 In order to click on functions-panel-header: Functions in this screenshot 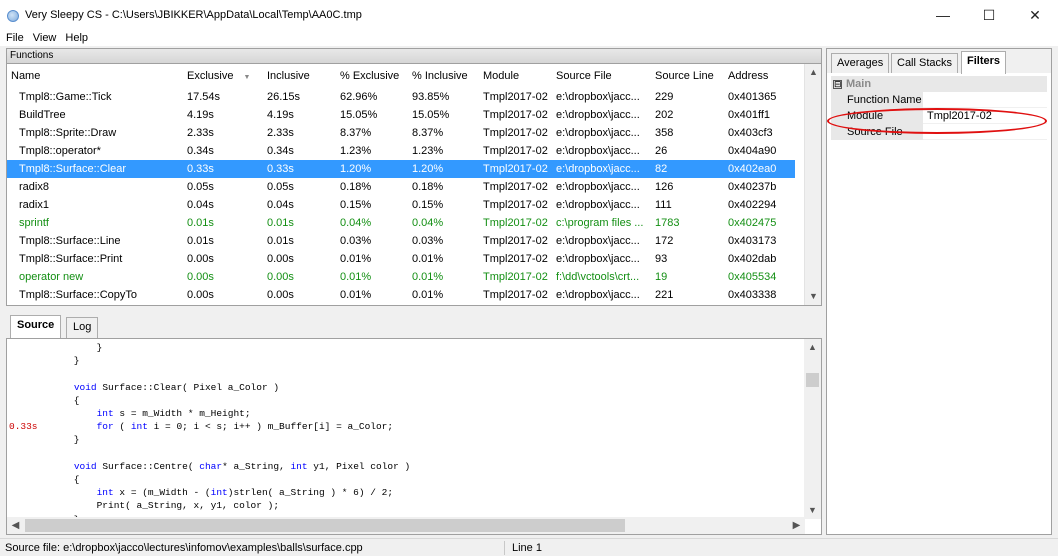, I will do `click(414, 56)`.